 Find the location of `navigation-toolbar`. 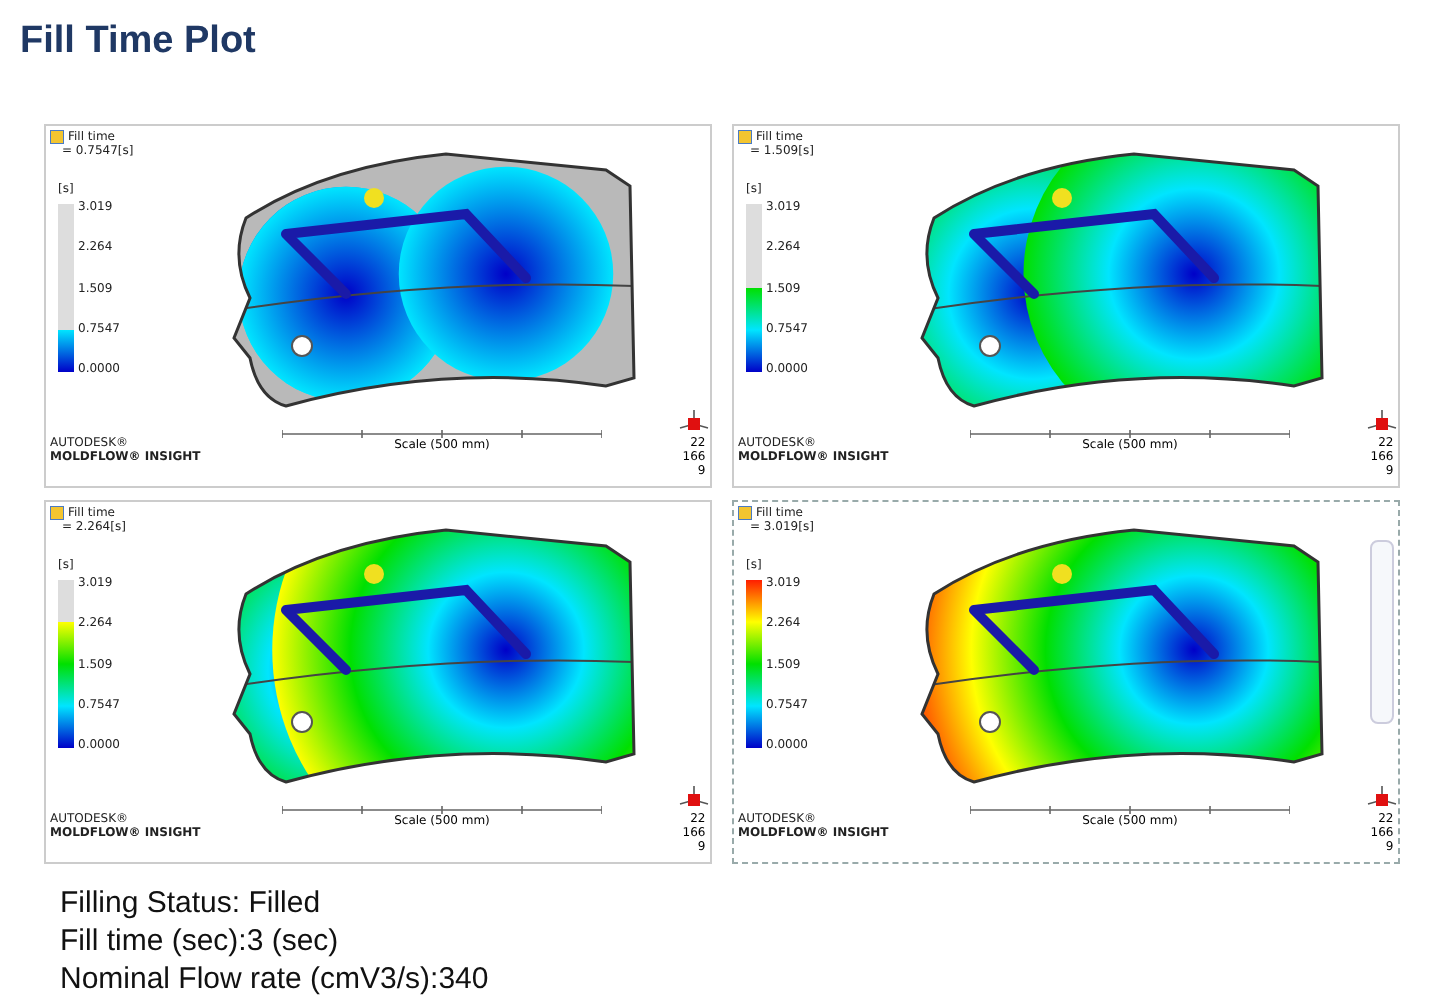

navigation-toolbar is located at coordinates (1382, 632).